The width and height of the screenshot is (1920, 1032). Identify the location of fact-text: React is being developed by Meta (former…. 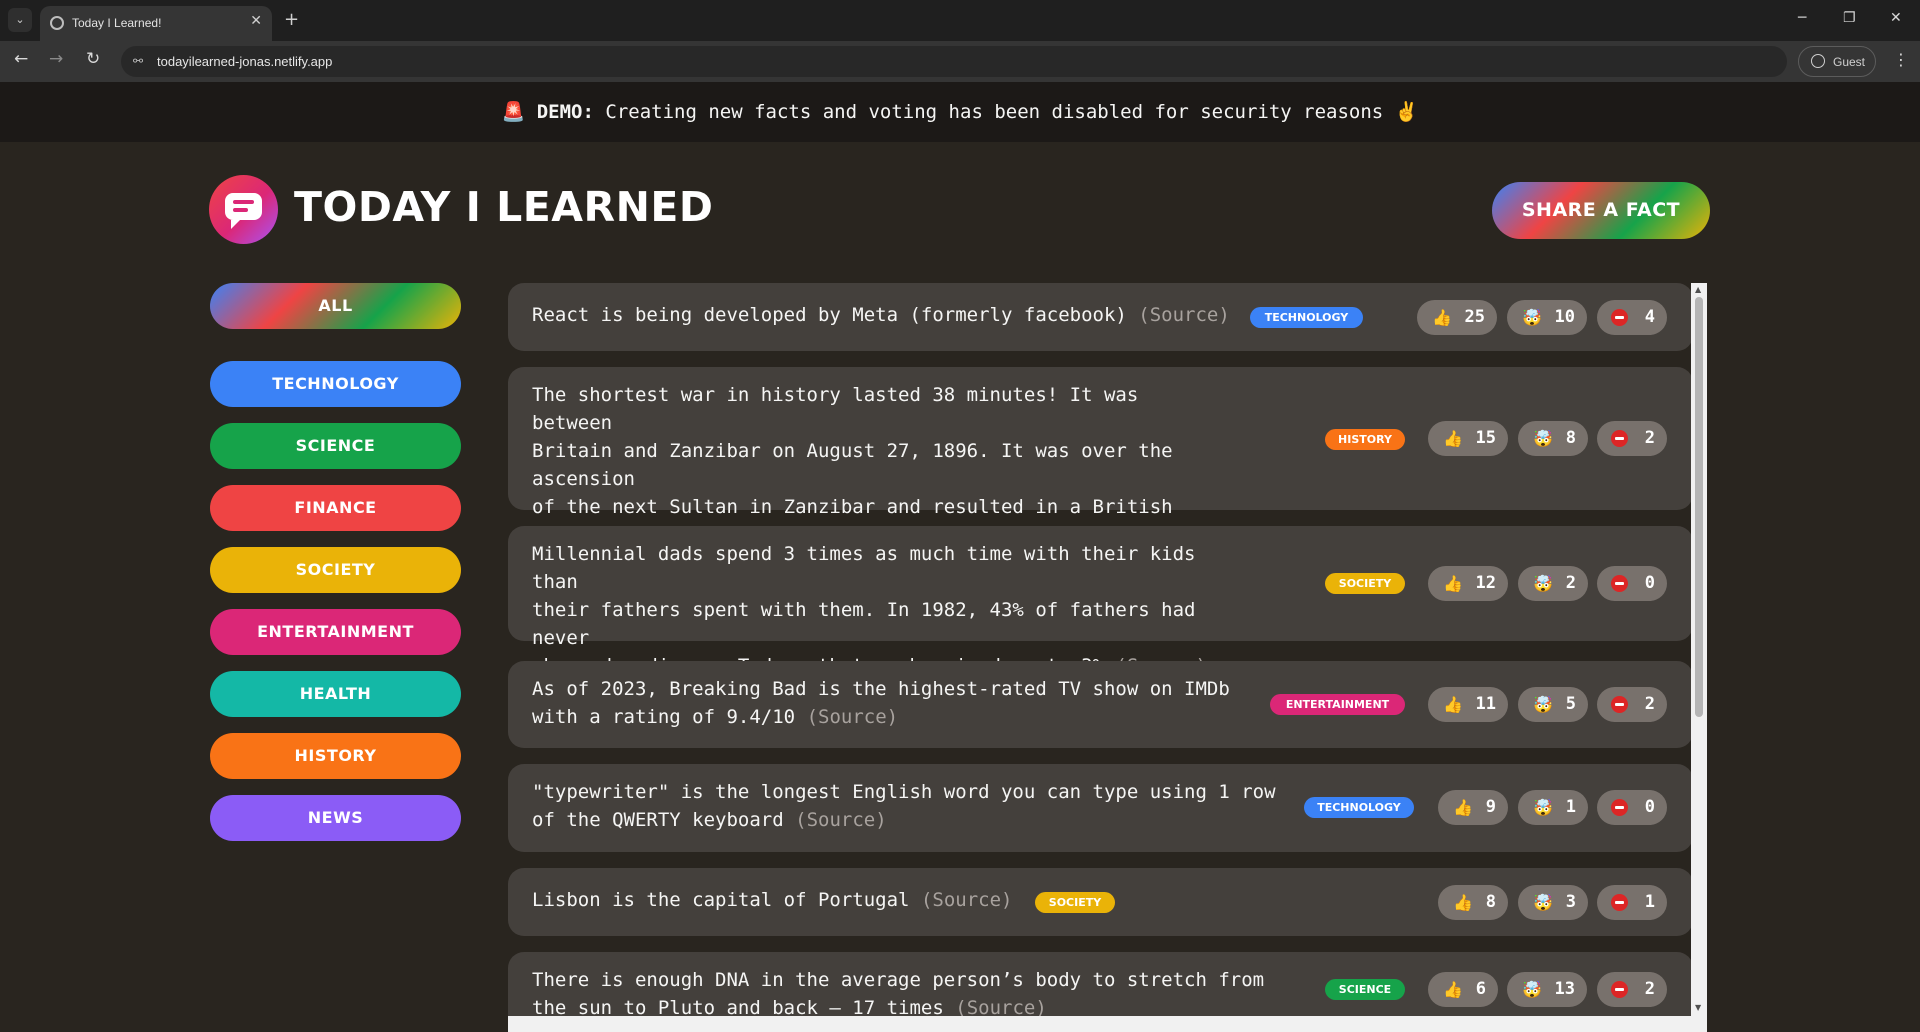
(881, 315).